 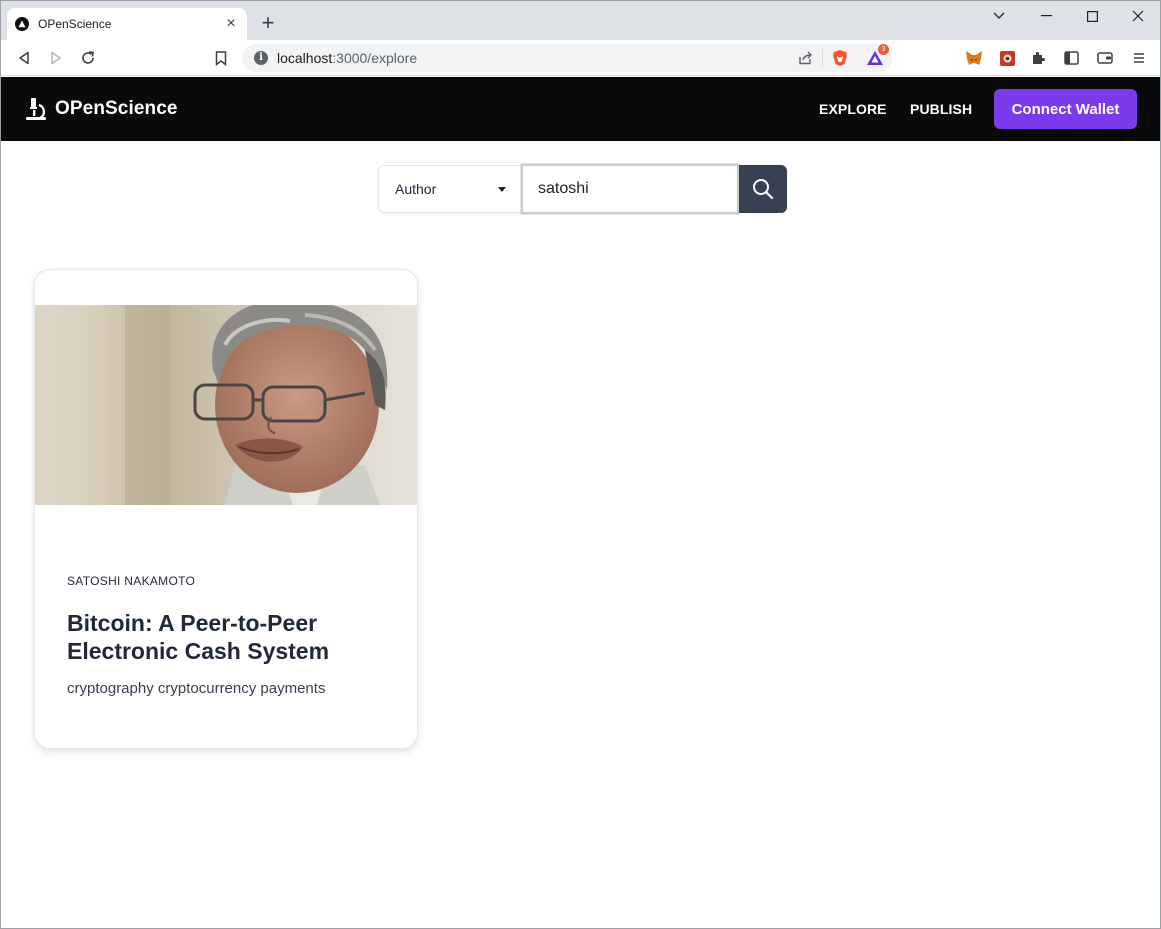 I want to click on search-bar: Author, so click(x=582, y=189).